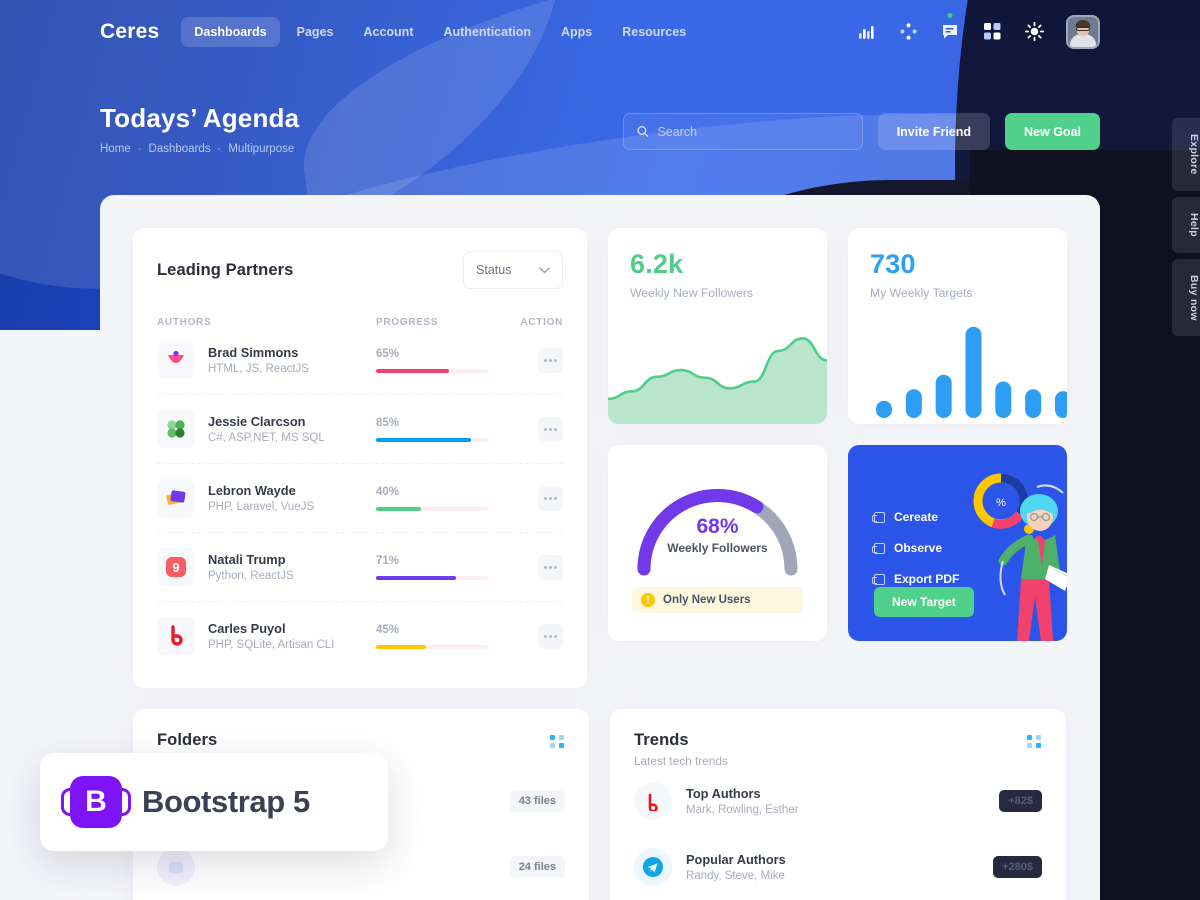 The image size is (1200, 900). What do you see at coordinates (360, 635) in the screenshot?
I see `table-row: Carles Puyol PHP, SQLite, Artisan CLI 45%` at bounding box center [360, 635].